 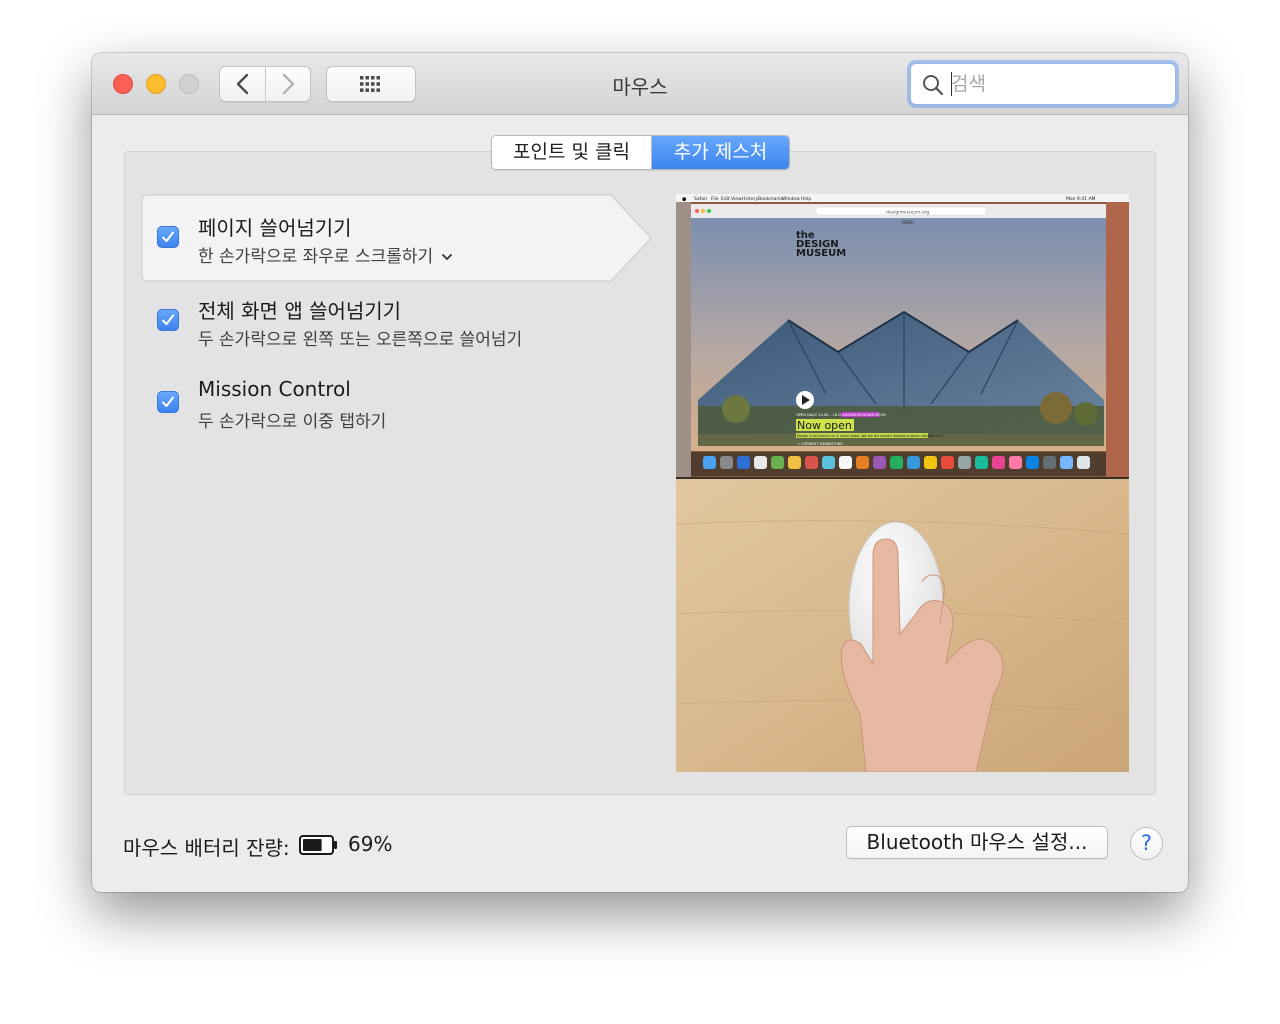 I want to click on preview-menu-item: History, so click(x=750, y=199).